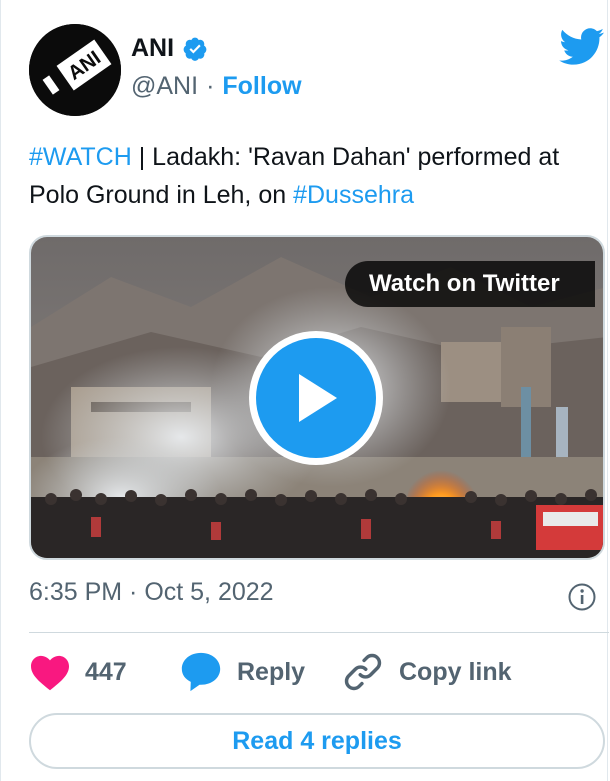 Image resolution: width=610 pixels, height=781 pixels. I want to click on twitter-bird-icon, so click(582, 47).